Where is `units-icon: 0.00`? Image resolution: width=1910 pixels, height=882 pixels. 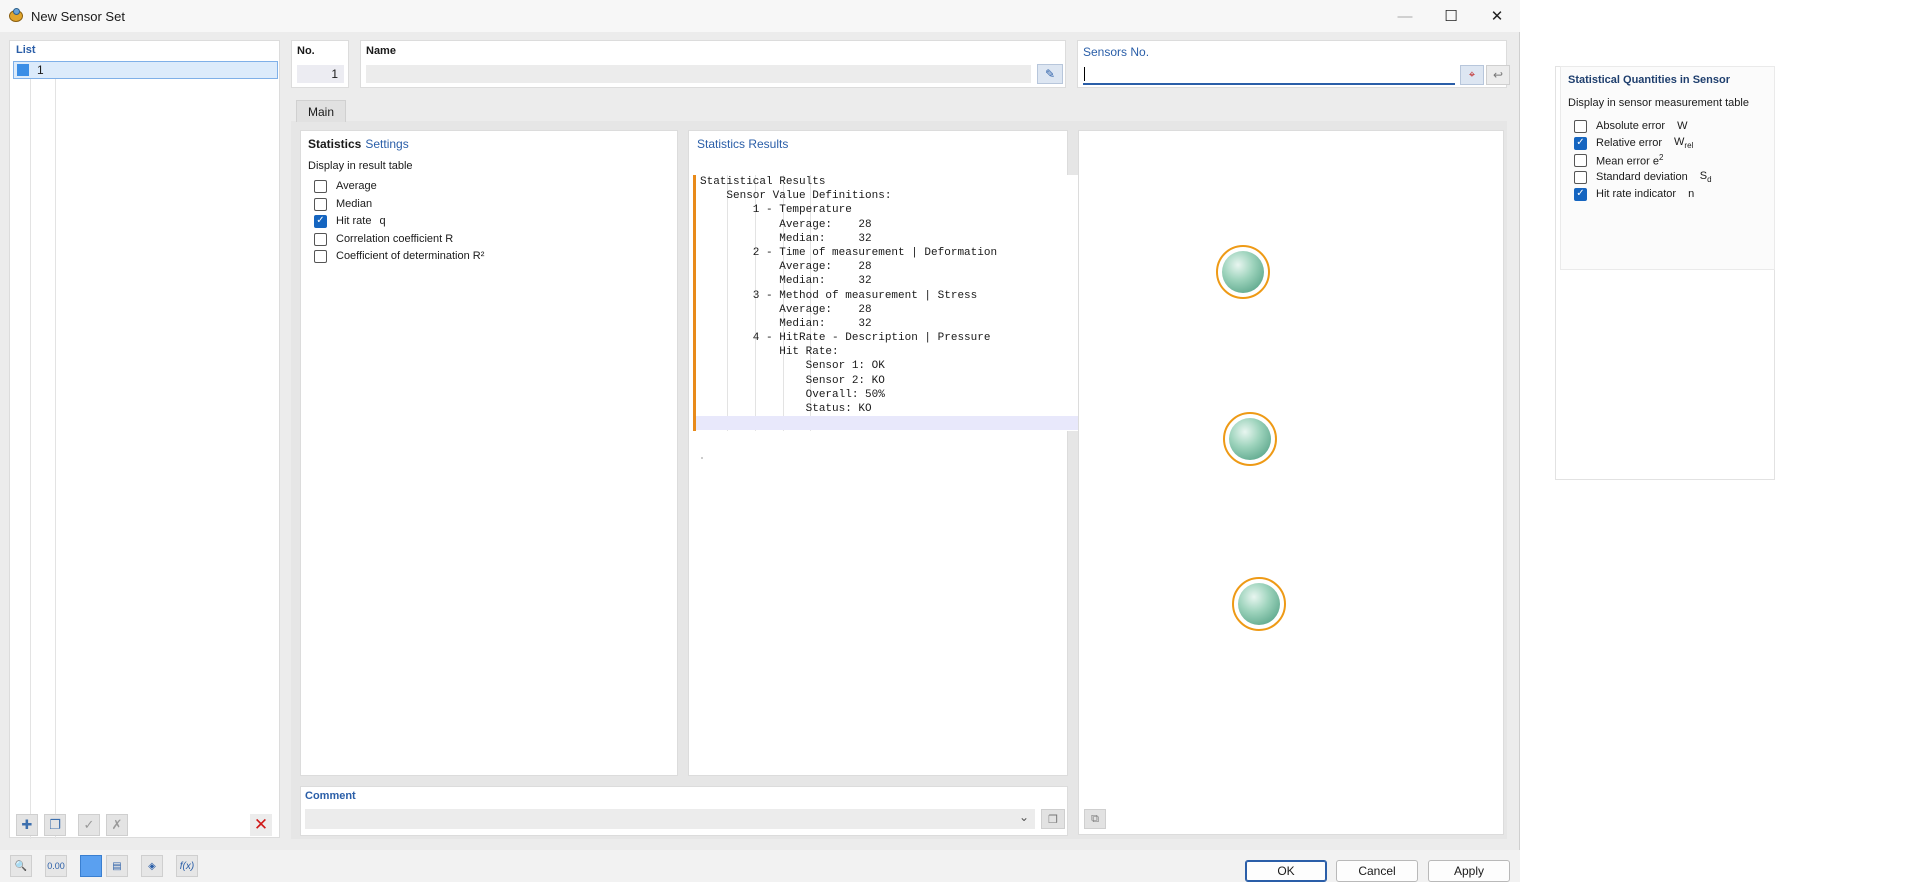 units-icon: 0.00 is located at coordinates (56, 866).